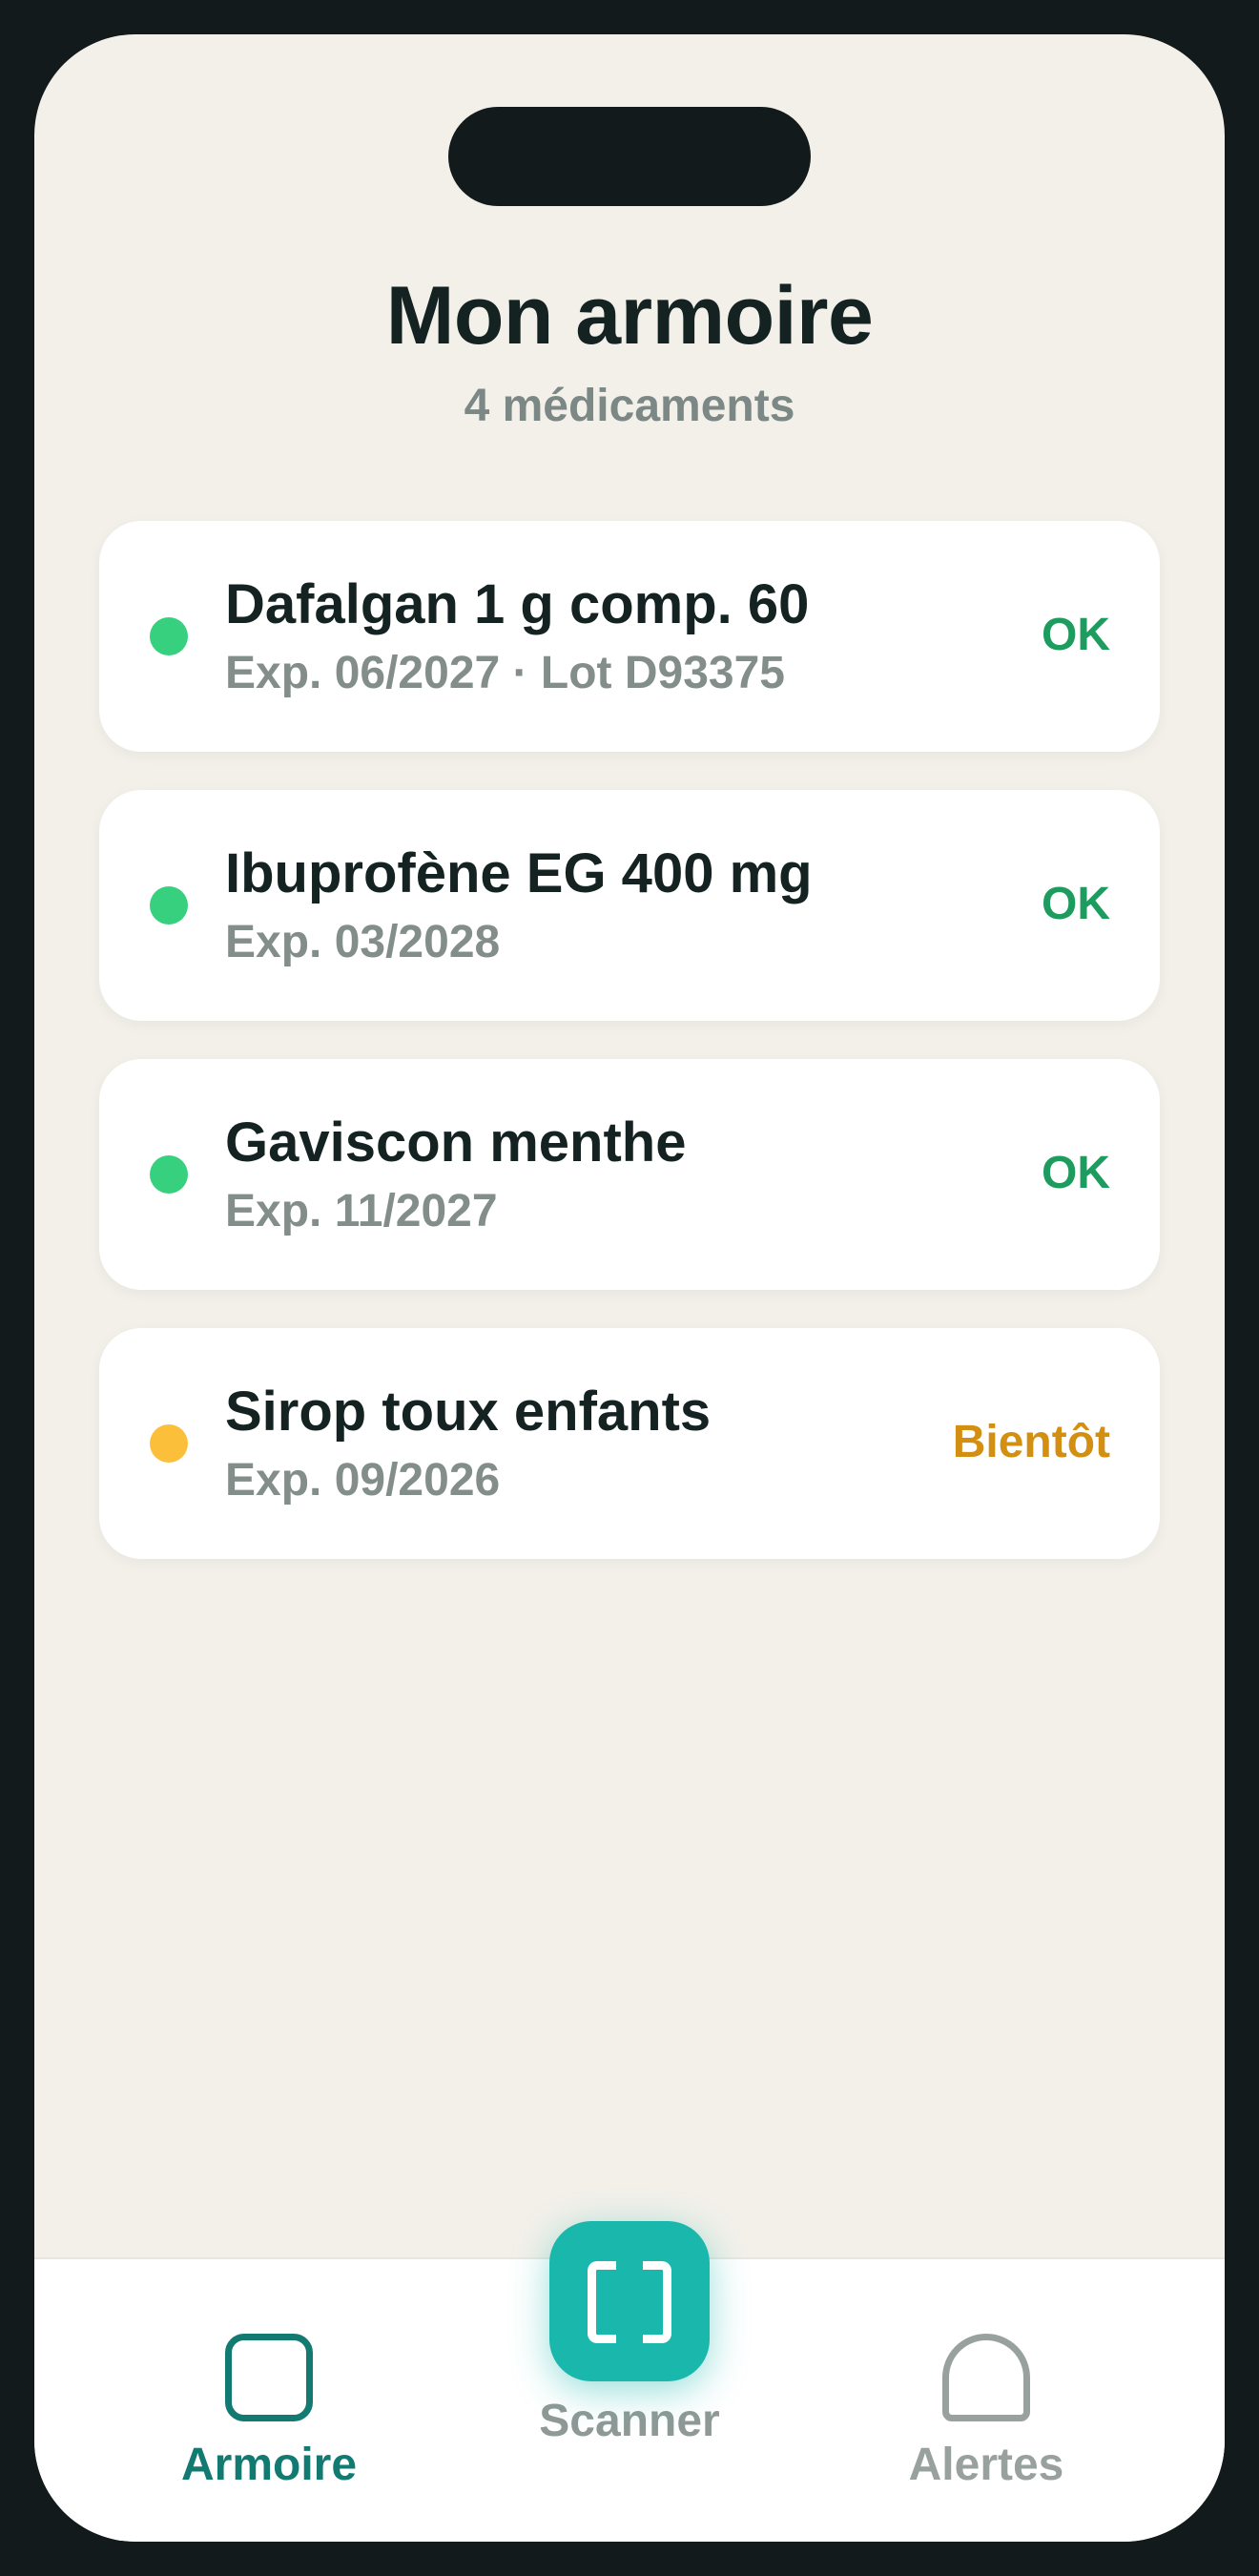 The image size is (1259, 2576). Describe the element at coordinates (986, 2377) in the screenshot. I see `bell-icon` at that location.